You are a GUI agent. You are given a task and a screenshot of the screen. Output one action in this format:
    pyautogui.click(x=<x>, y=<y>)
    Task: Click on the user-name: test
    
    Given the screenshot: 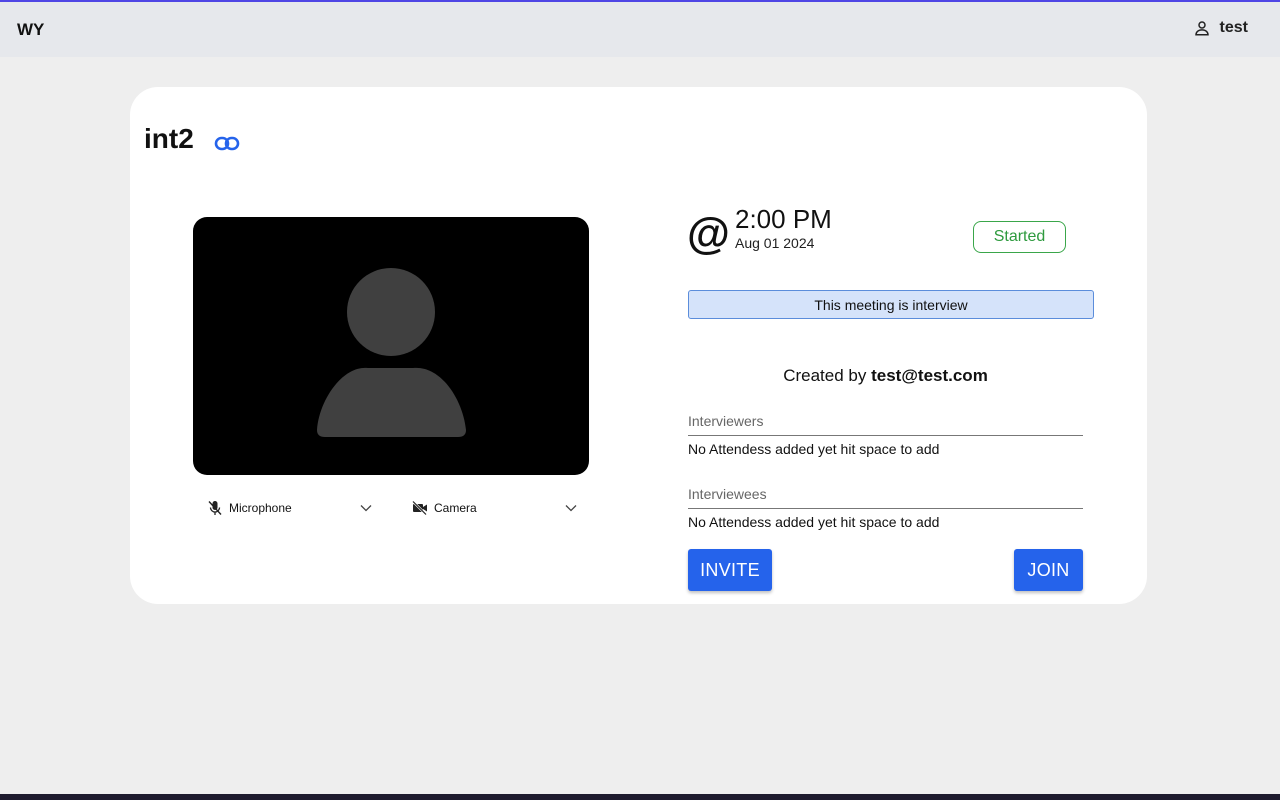 What is the action you would take?
    pyautogui.click(x=1233, y=27)
    